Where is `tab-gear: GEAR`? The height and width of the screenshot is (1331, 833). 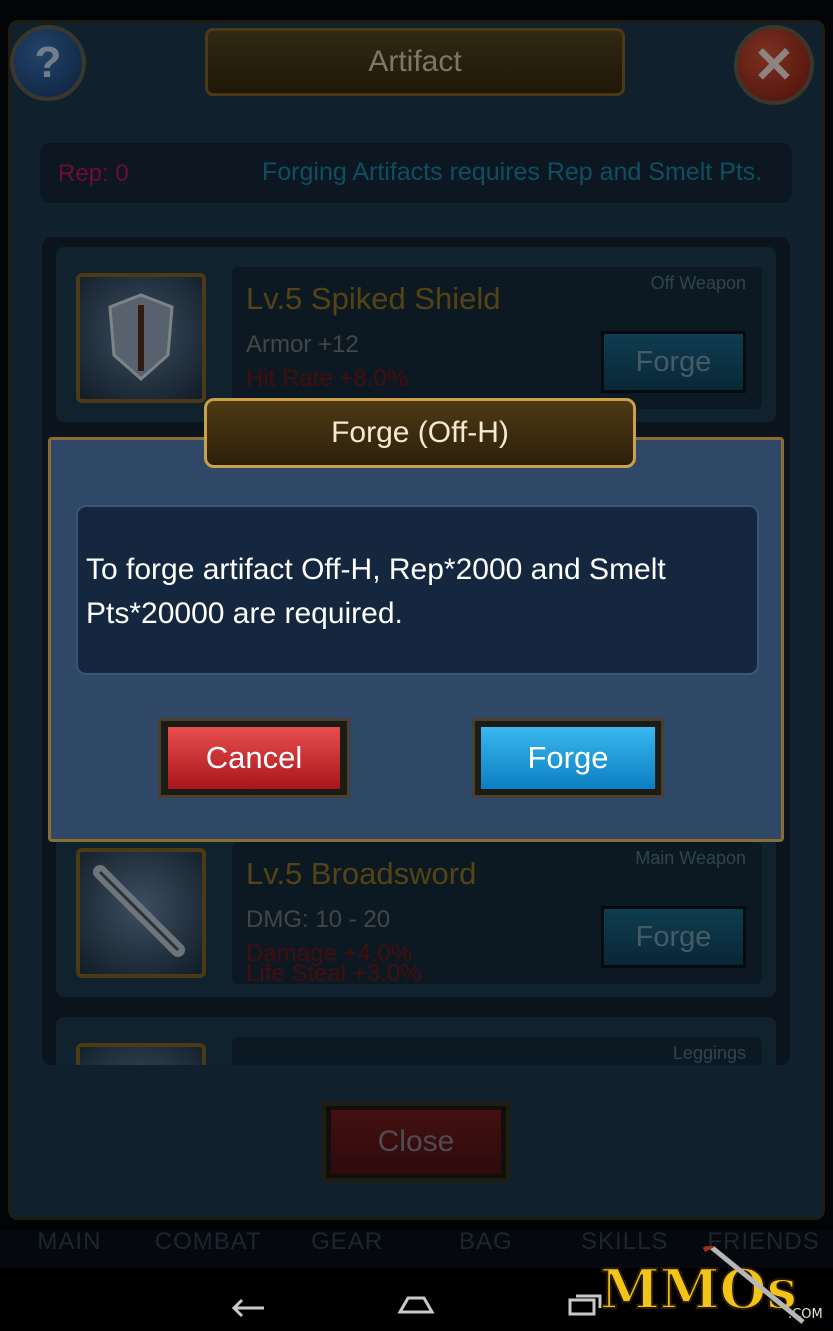 tab-gear: GEAR is located at coordinates (347, 1248).